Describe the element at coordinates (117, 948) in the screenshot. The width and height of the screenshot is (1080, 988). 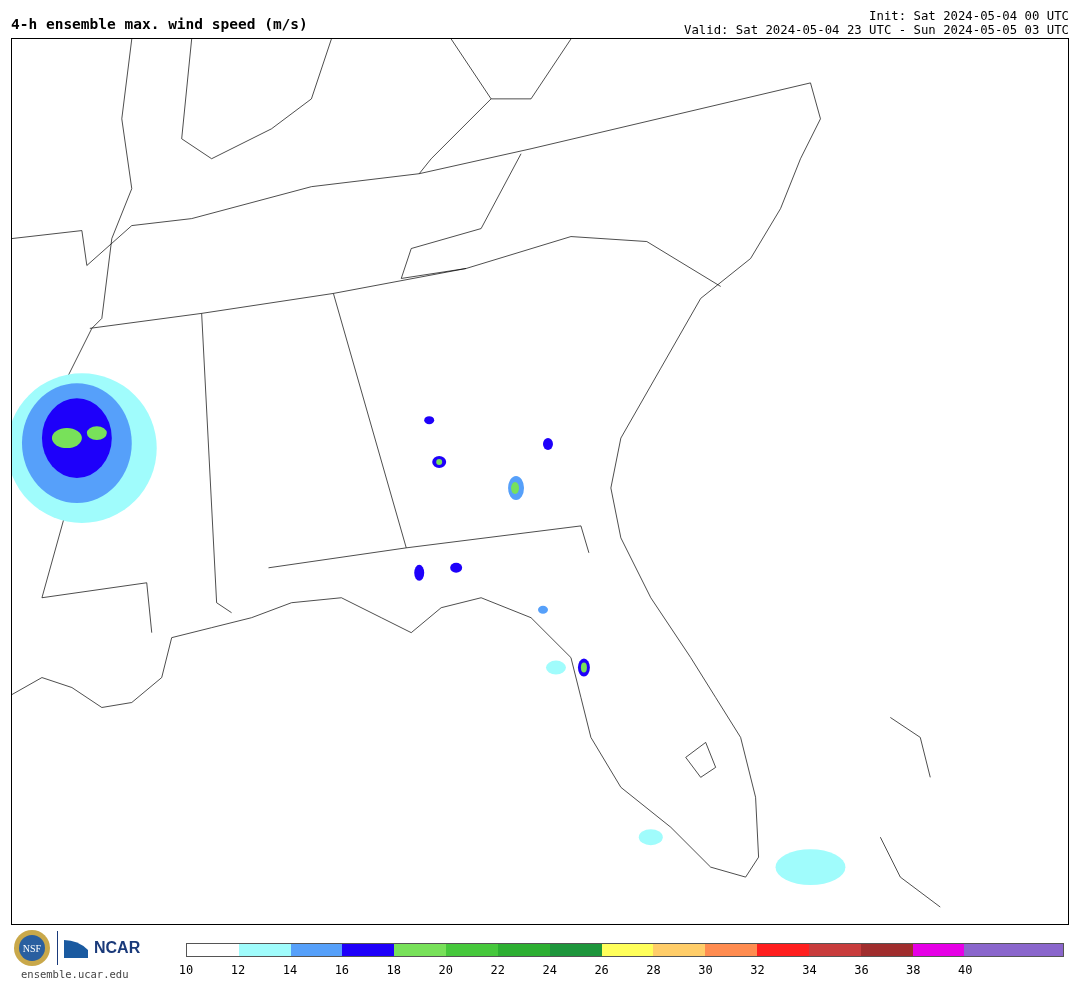
I see `ncar-logo-text: NCAR` at that location.